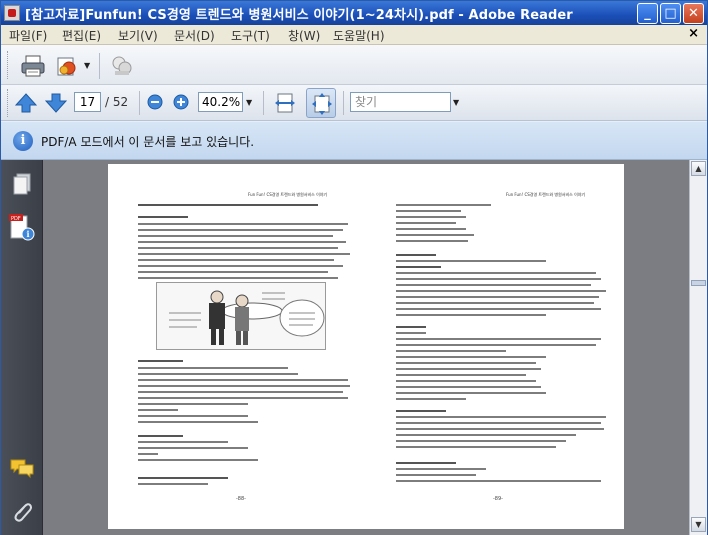  I want to click on pdfa-message-bar: i PDF/A 모드에서 이 문서를 보고 있습니다., so click(354, 141).